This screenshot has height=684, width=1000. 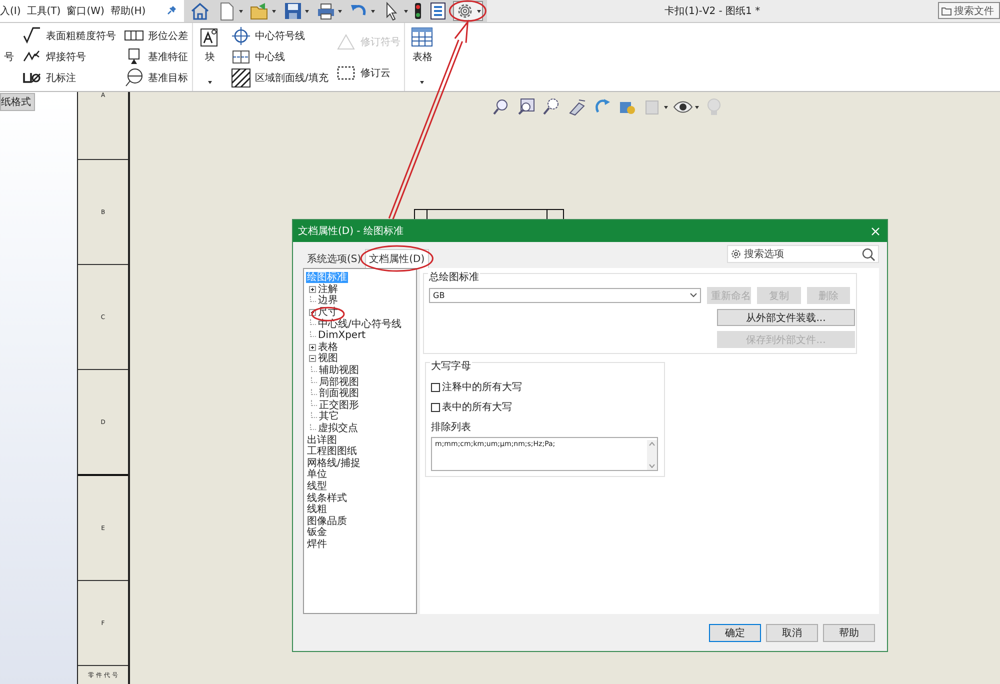 I want to click on ribbon-button: 基准特征, so click(x=168, y=57).